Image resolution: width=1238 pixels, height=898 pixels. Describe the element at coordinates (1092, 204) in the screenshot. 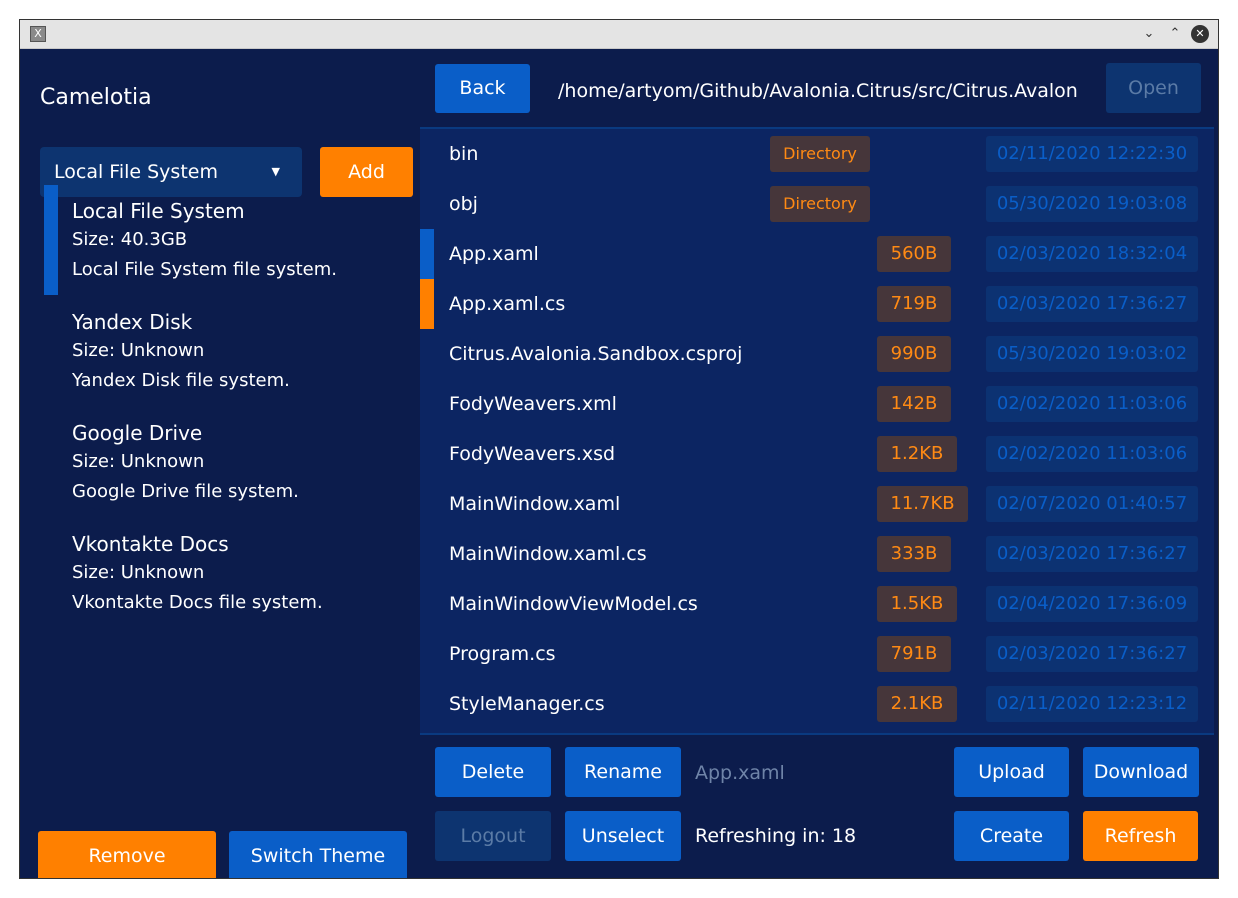

I see `modified-date: 05/30/2020 19:03:08` at that location.